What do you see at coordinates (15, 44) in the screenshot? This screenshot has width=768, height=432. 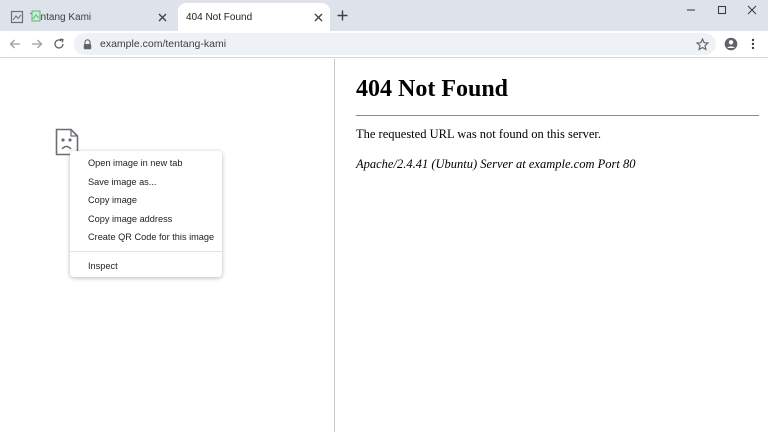 I see `arrow-left-icon` at bounding box center [15, 44].